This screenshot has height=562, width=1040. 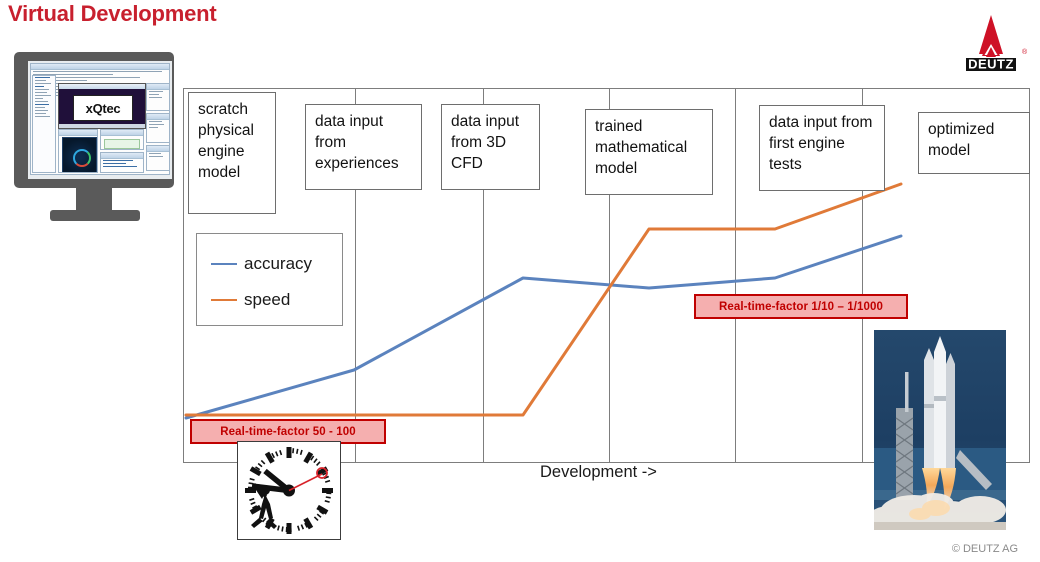 What do you see at coordinates (974, 143) in the screenshot?
I see `stage-box-optimized: optimized model` at bounding box center [974, 143].